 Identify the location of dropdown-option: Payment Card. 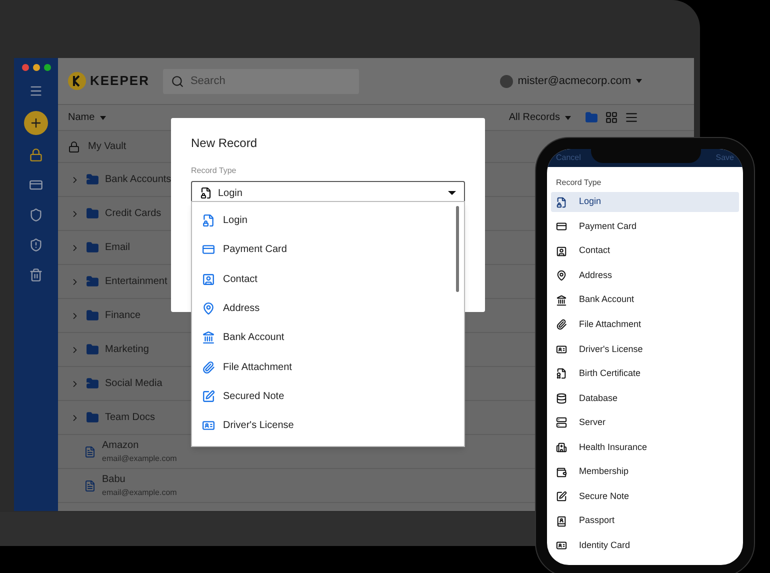
(333, 250).